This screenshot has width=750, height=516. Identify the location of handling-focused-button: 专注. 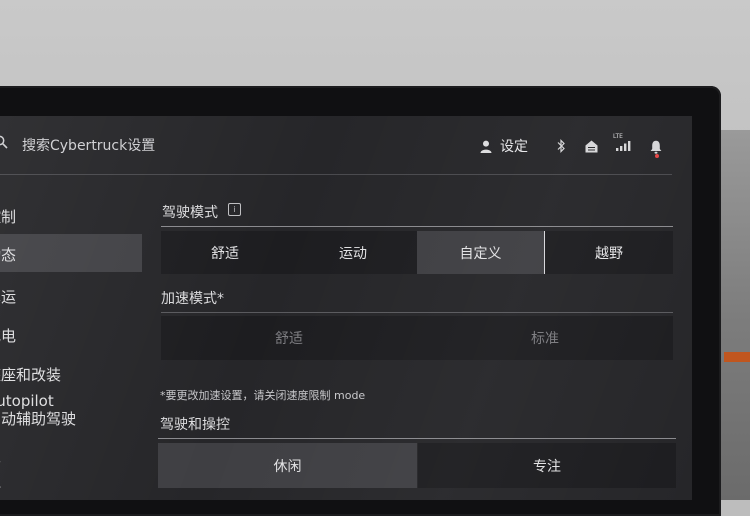
(547, 465).